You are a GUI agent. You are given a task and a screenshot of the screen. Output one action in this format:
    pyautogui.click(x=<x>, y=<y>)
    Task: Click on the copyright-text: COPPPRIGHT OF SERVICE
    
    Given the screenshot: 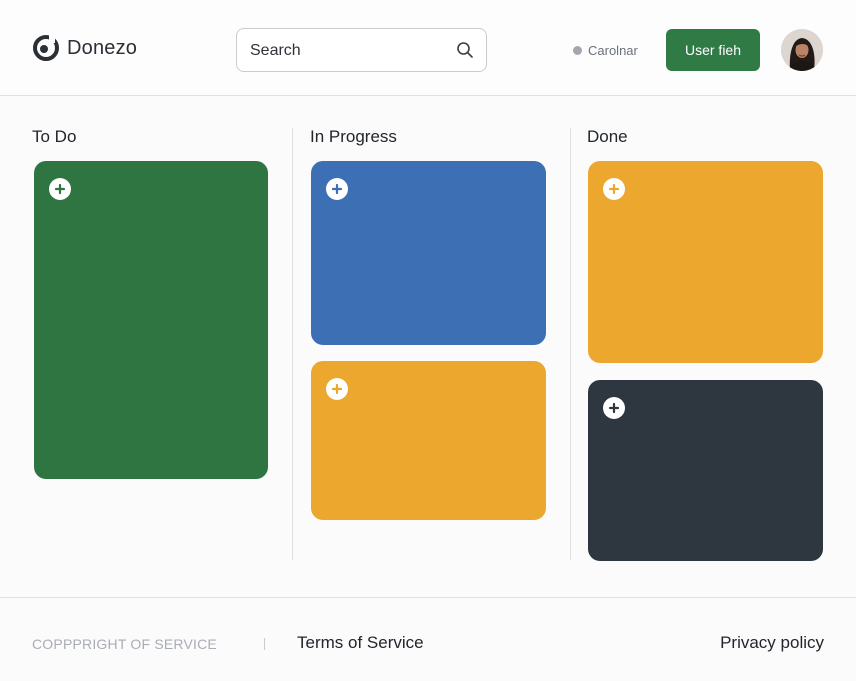 What is the action you would take?
    pyautogui.click(x=124, y=644)
    